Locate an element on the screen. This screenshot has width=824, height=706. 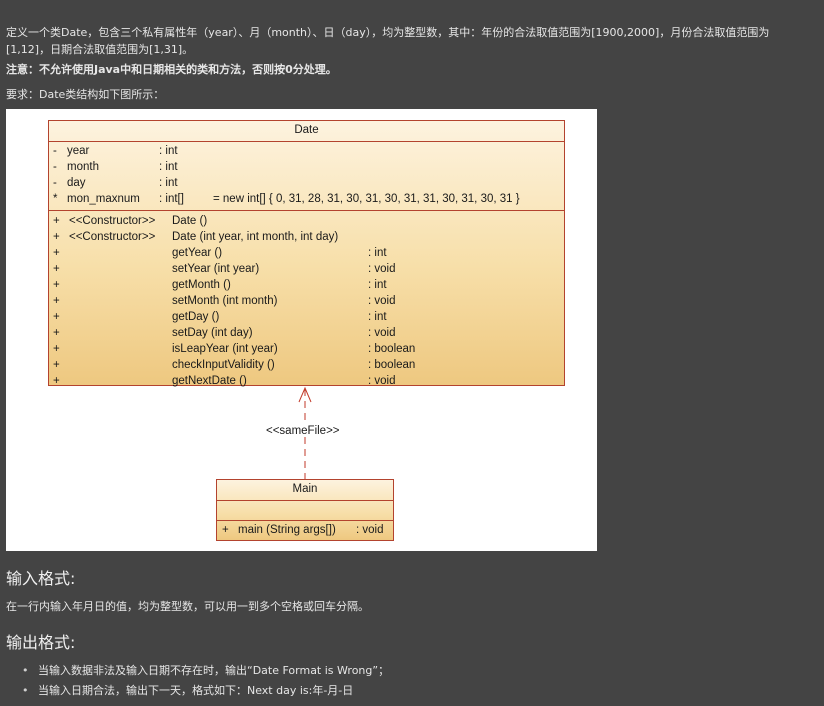
dependency-label: <<sameFile>> is located at coordinates (303, 431).